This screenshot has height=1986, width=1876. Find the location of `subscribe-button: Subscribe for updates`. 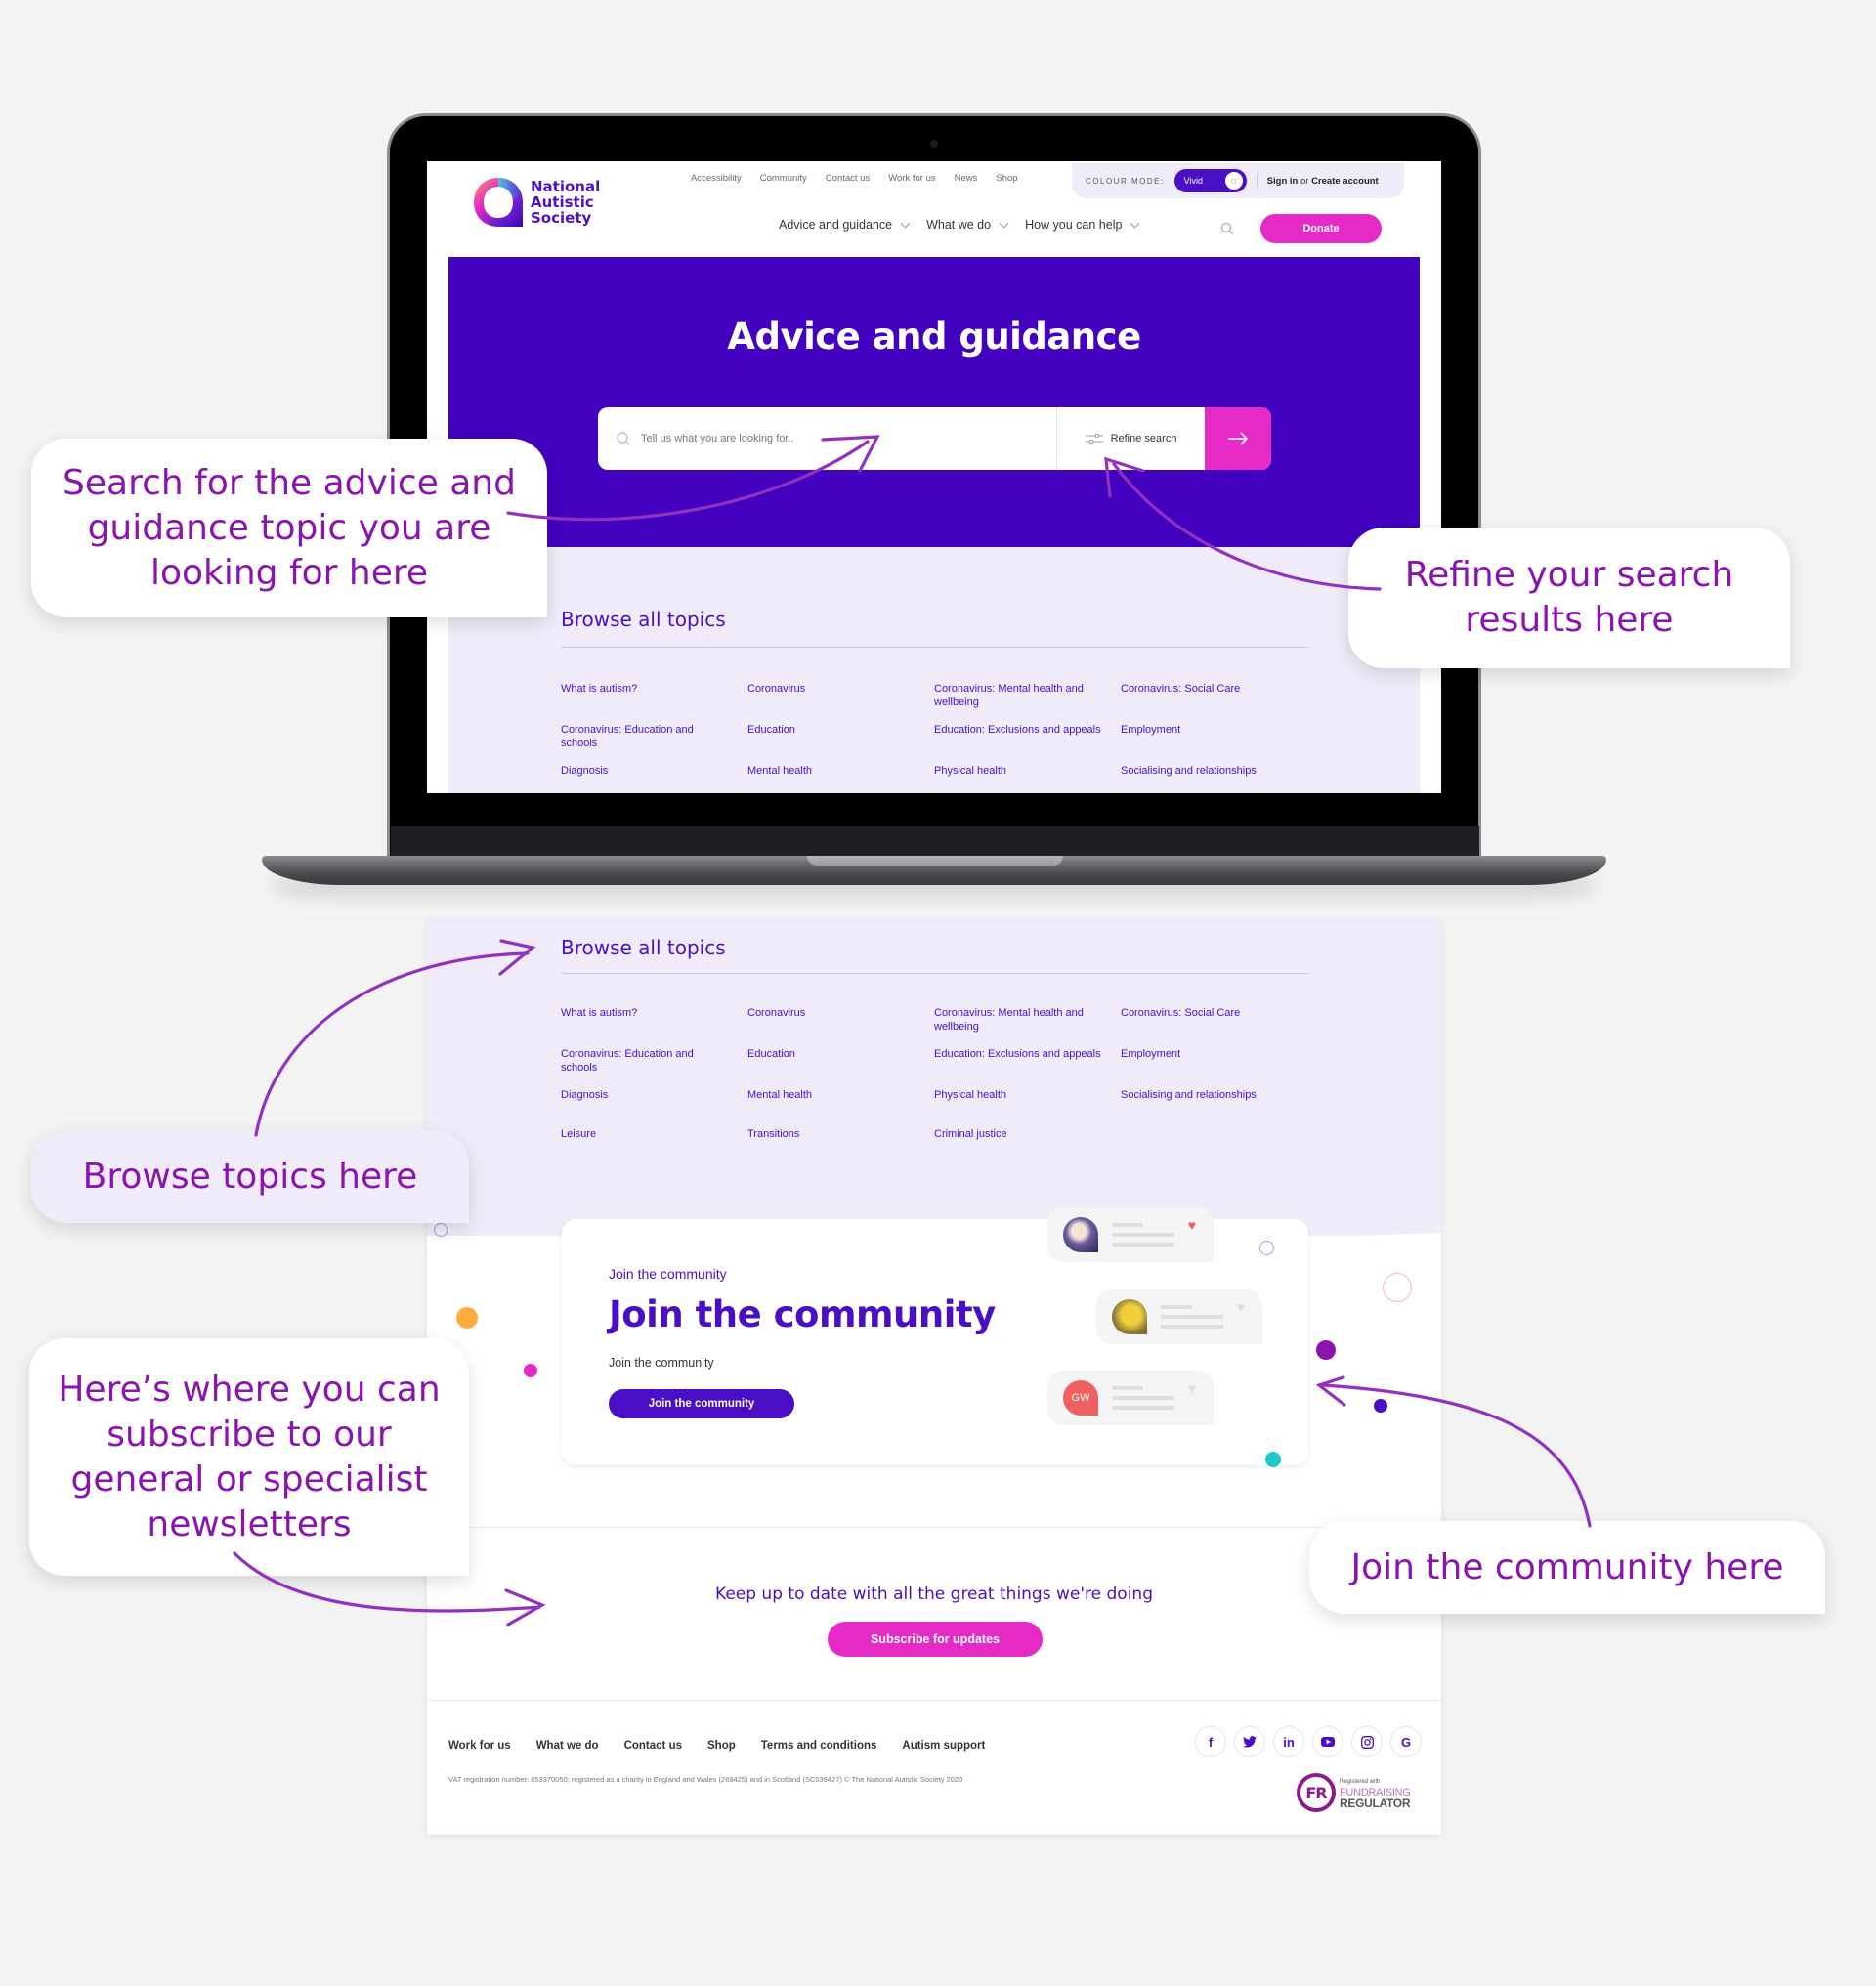

subscribe-button: Subscribe for updates is located at coordinates (935, 1639).